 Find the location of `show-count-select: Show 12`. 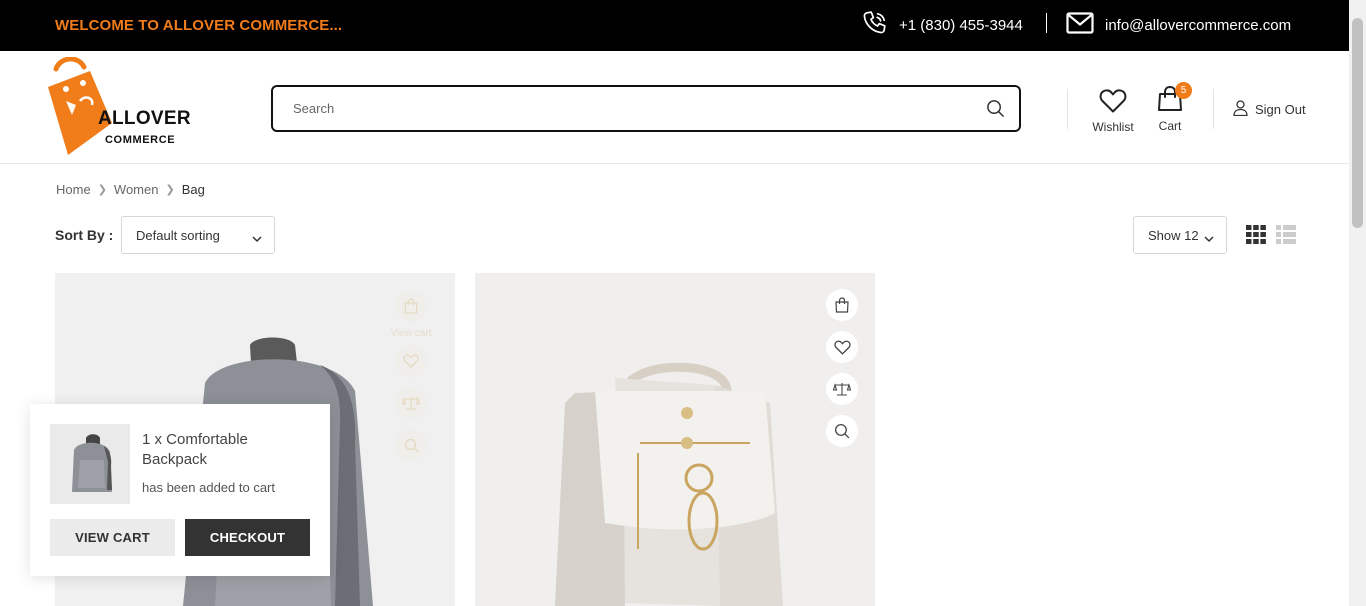

show-count-select: Show 12 is located at coordinates (1180, 235).